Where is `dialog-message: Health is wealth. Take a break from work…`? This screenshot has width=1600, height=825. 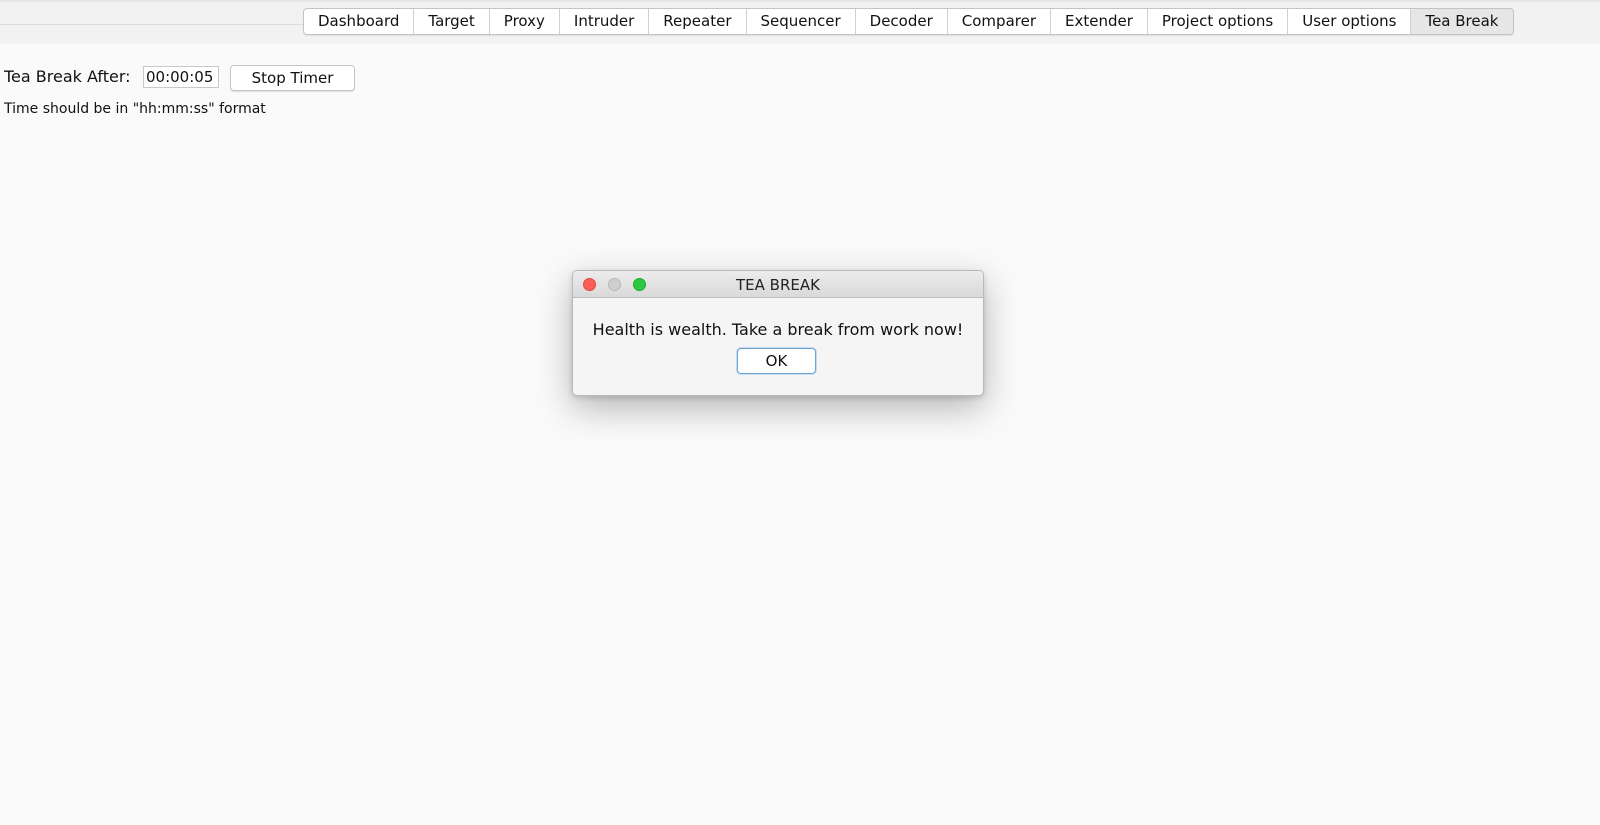 dialog-message: Health is wealth. Take a break from work… is located at coordinates (778, 329).